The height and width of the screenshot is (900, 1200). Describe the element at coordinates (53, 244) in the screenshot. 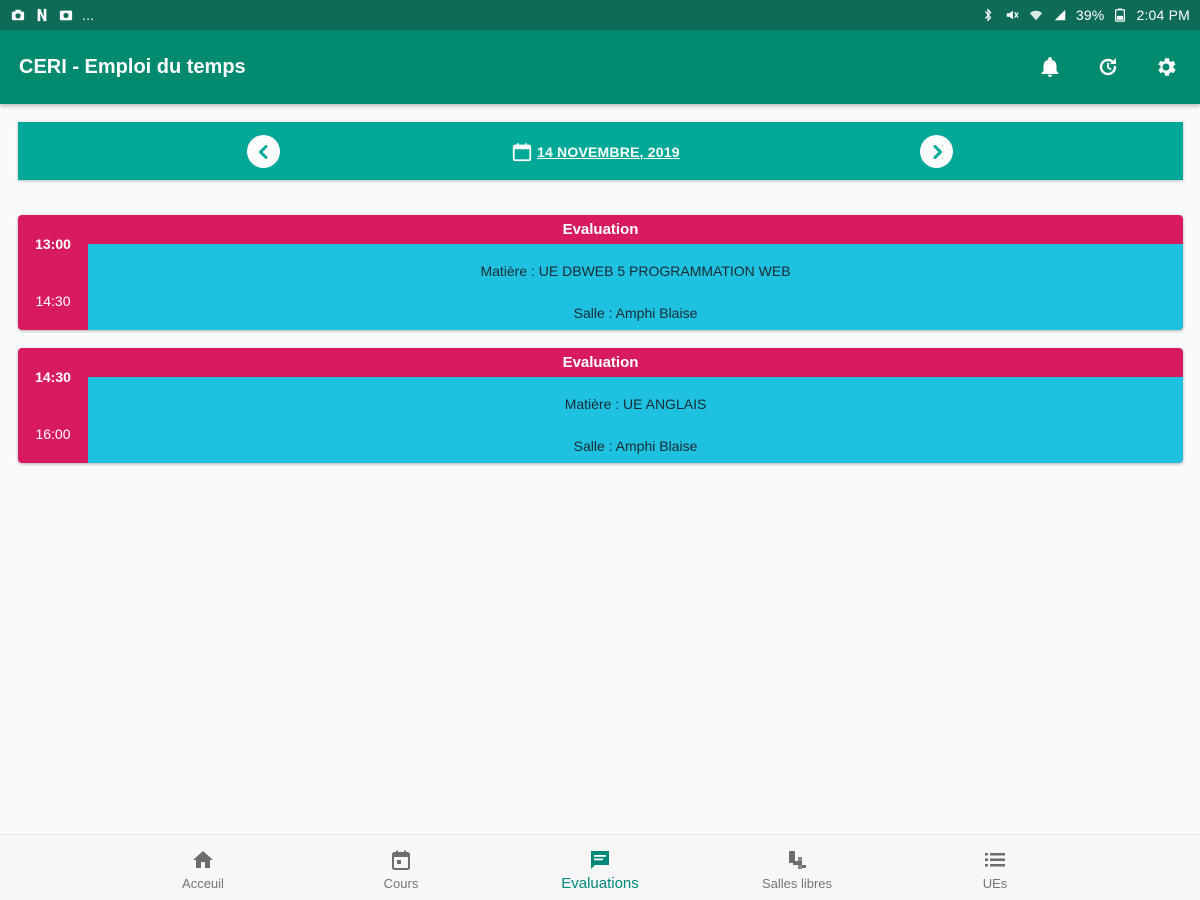

I see `event-start-time: 13:00` at that location.